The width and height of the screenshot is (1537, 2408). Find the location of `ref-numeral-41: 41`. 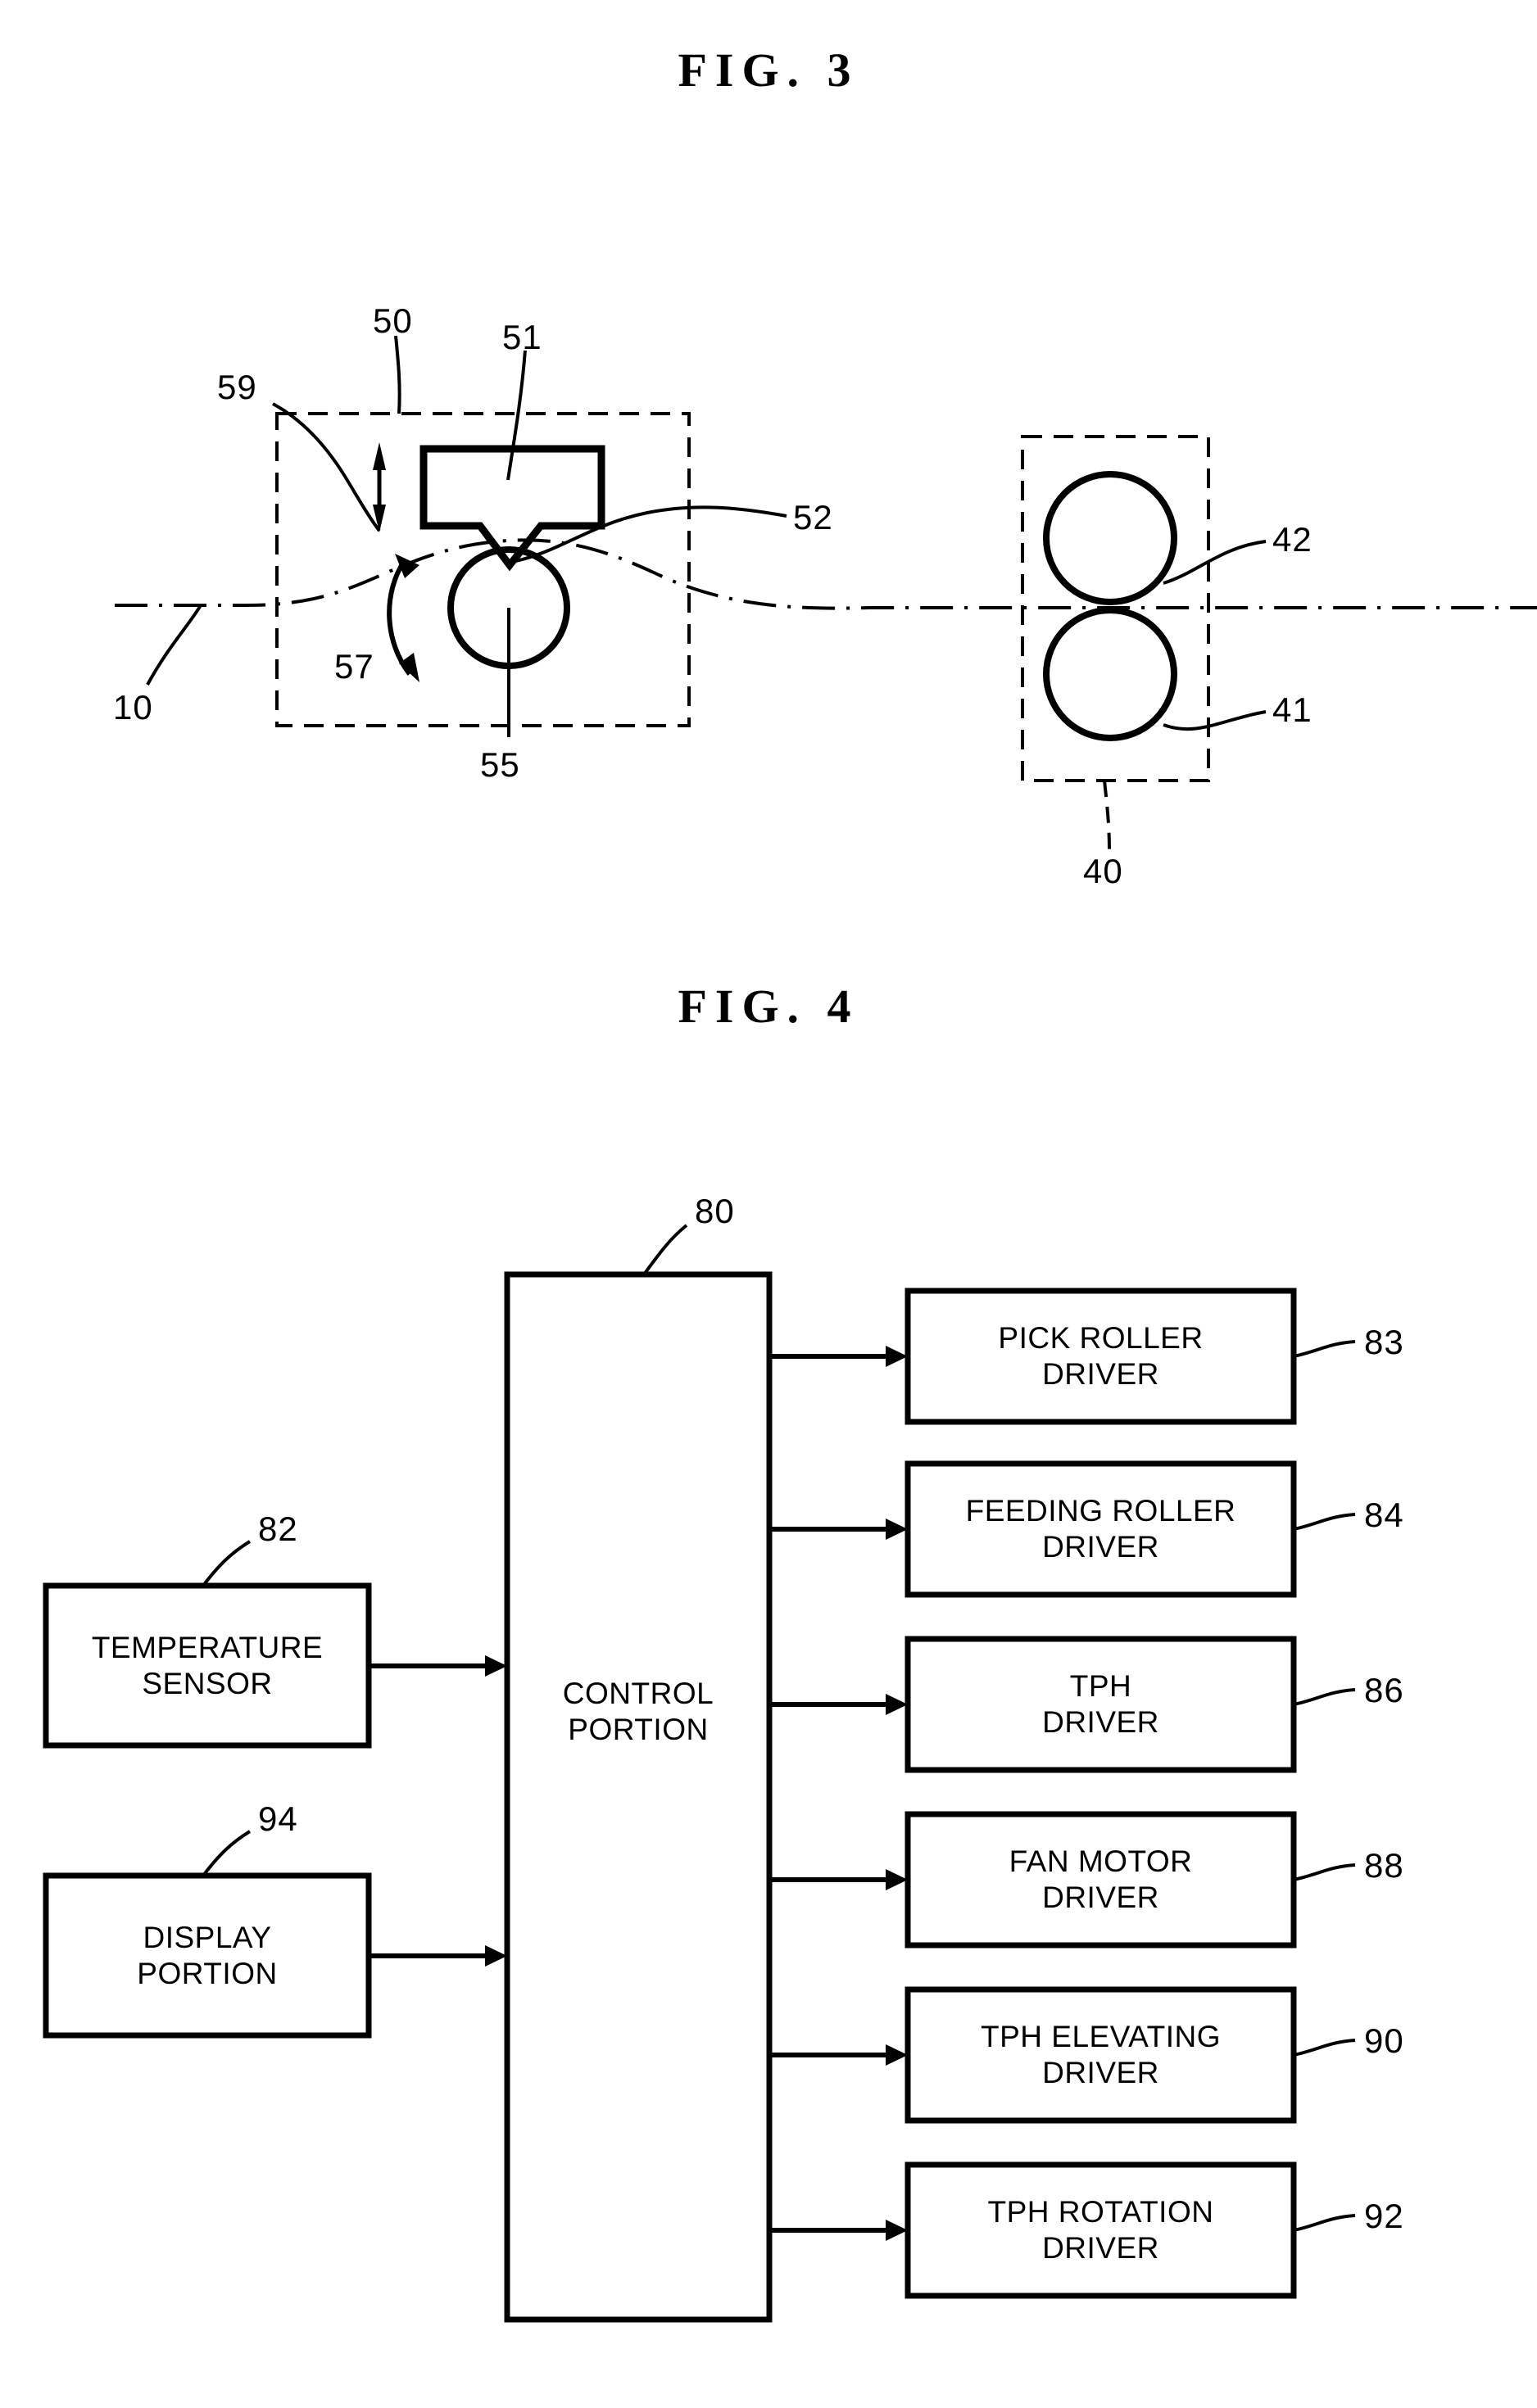

ref-numeral-41: 41 is located at coordinates (1293, 709).